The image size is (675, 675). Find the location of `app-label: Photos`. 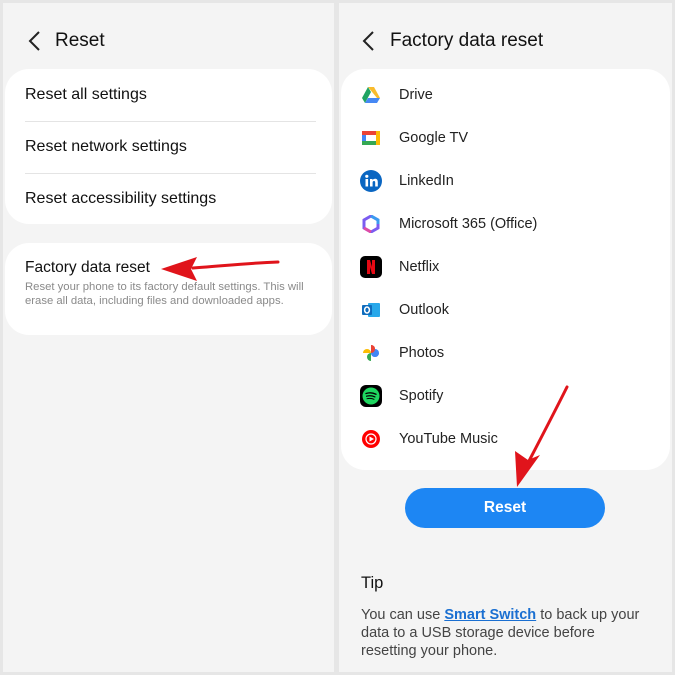

app-label: Photos is located at coordinates (422, 353).